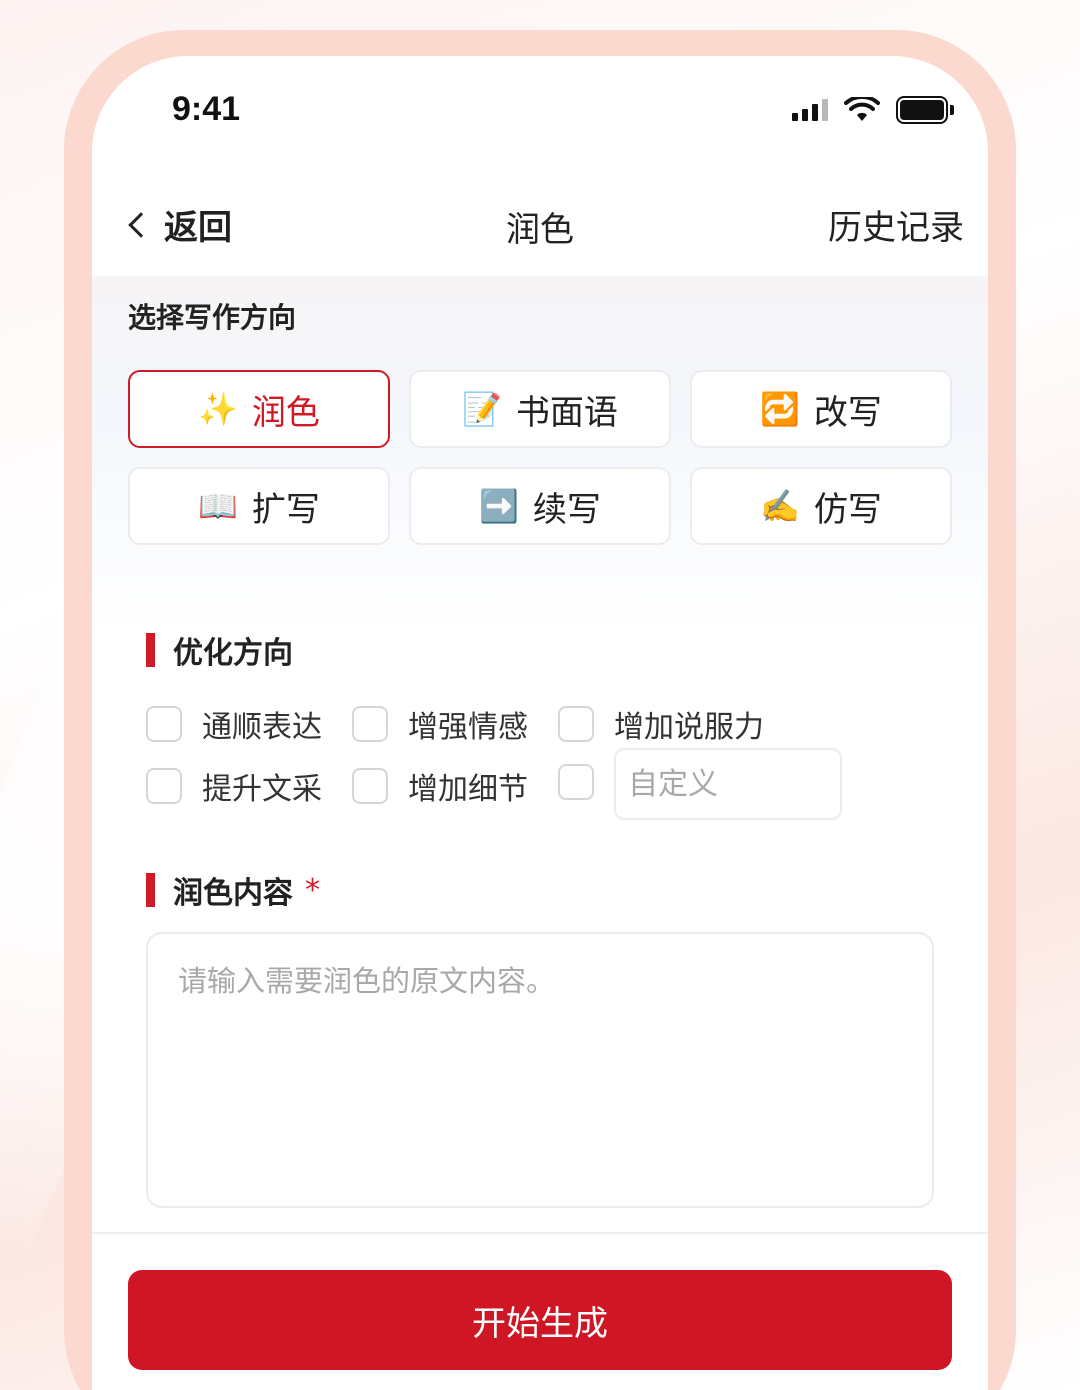  What do you see at coordinates (262, 727) in the screenshot?
I see `option-label: 通顺表达` at bounding box center [262, 727].